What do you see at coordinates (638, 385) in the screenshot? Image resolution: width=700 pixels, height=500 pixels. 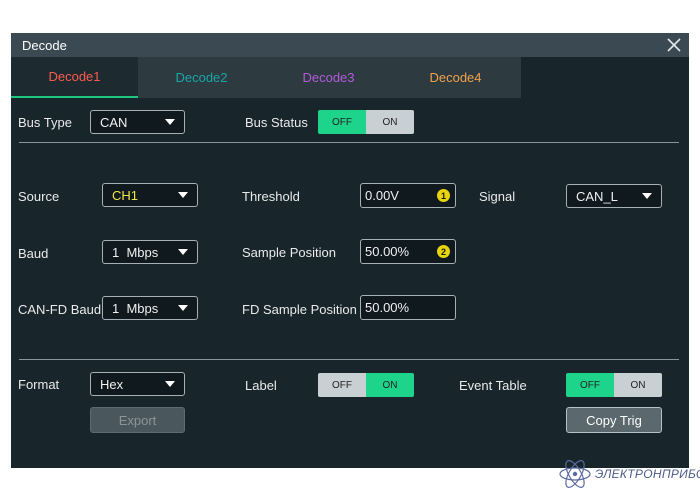 I see `event-table-on-option: ON` at bounding box center [638, 385].